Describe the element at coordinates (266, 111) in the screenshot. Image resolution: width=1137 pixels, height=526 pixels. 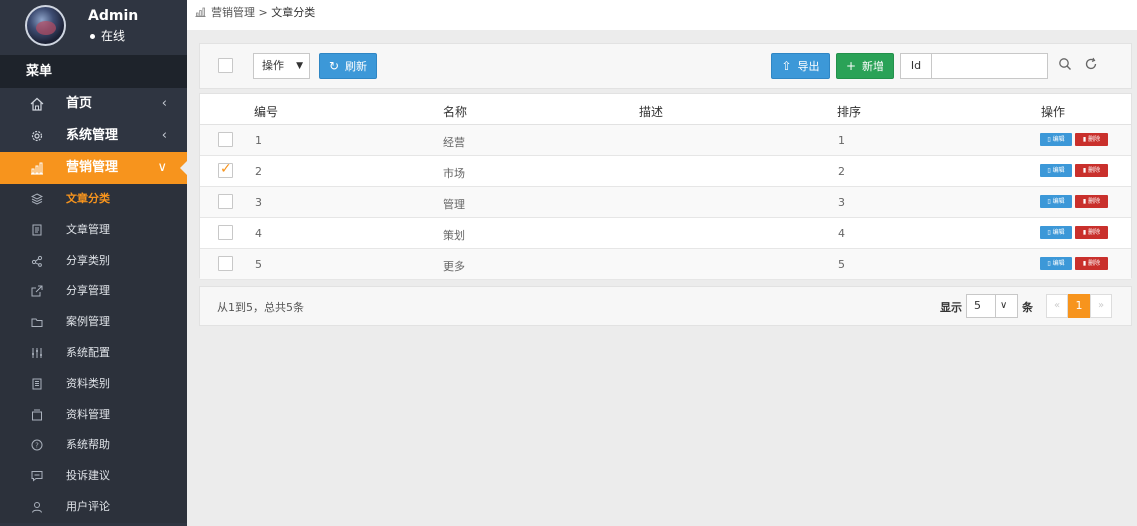
I see `column-header-id: 编号` at that location.